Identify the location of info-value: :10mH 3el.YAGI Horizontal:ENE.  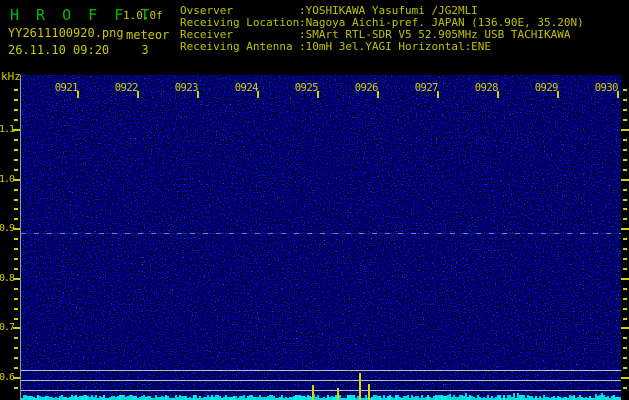
(395, 46).